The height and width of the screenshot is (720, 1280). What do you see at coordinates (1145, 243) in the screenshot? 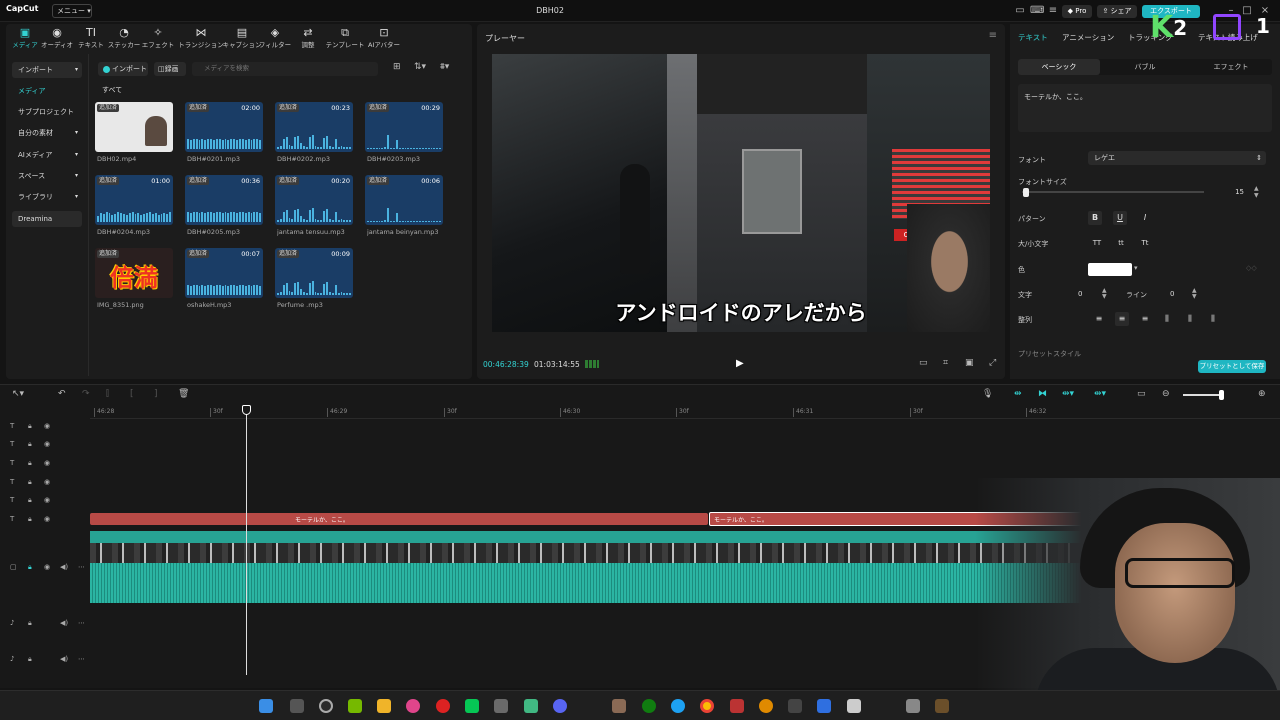
I see `titlecase-button: Tt` at bounding box center [1145, 243].